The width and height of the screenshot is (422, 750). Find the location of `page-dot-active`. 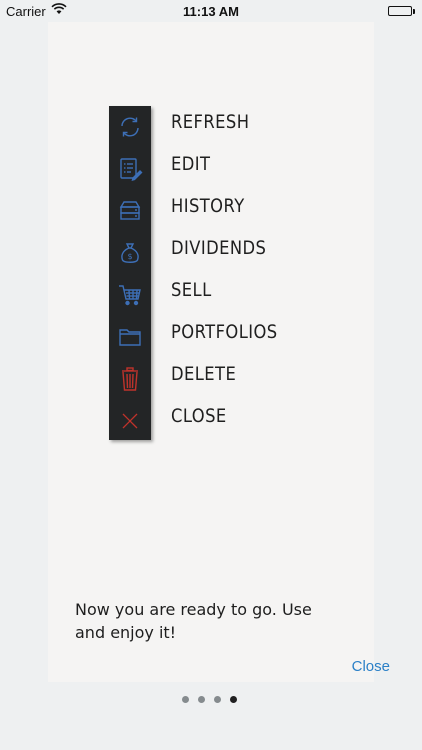

page-dot-active is located at coordinates (233, 699).